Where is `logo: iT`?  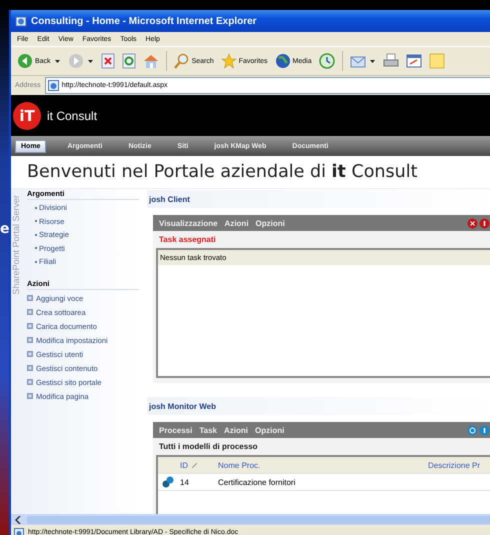
logo: iT is located at coordinates (27, 116).